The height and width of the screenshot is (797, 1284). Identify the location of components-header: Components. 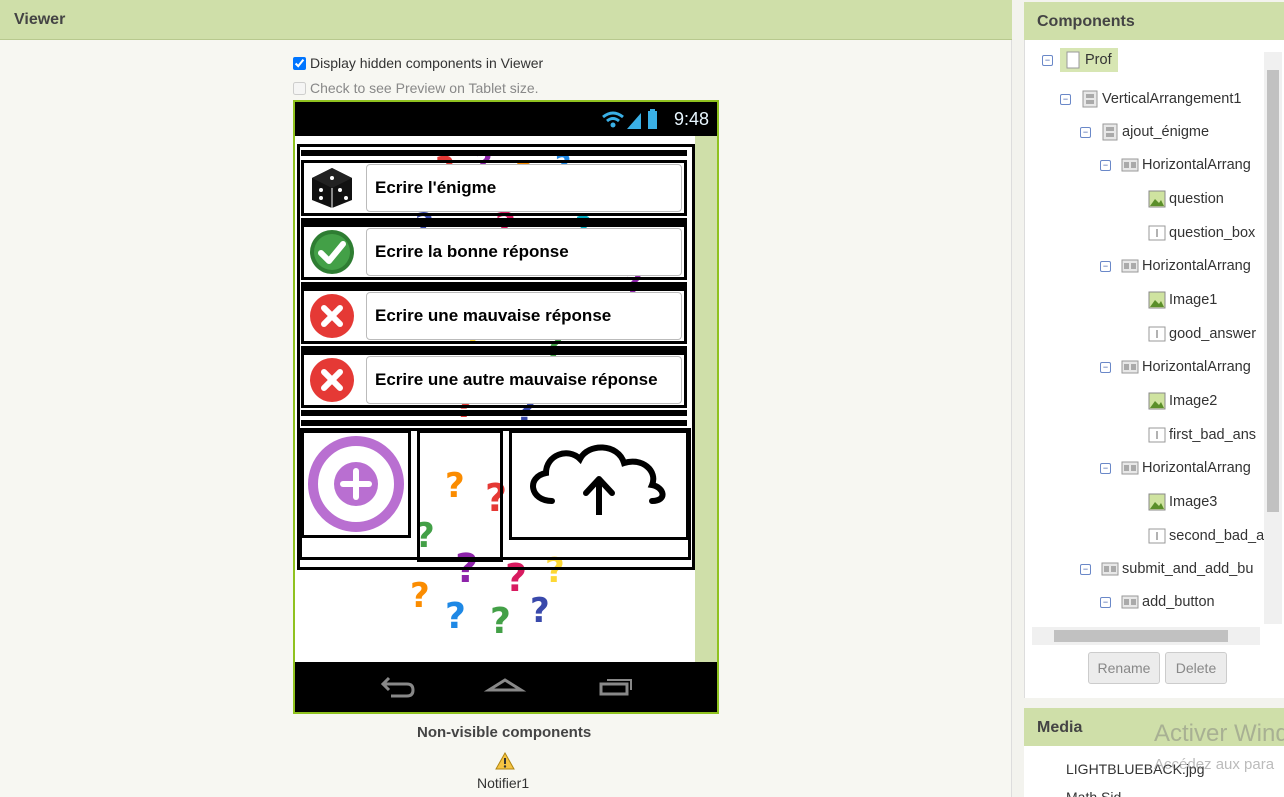
(1154, 21).